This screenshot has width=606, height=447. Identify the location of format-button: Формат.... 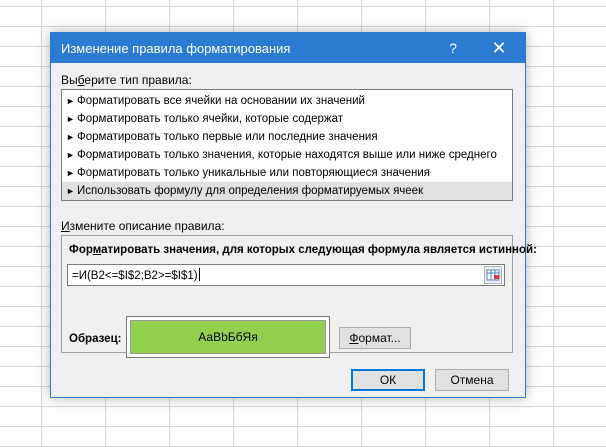
(375, 338).